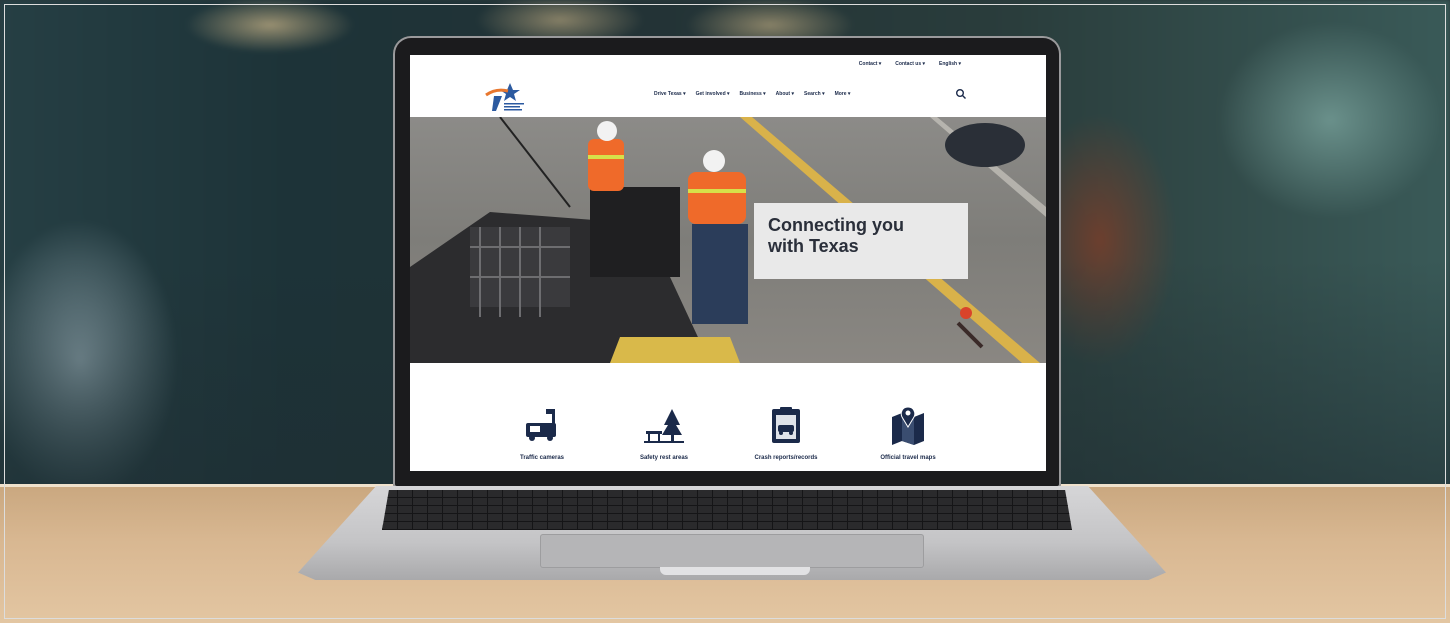 The width and height of the screenshot is (1450, 623). Describe the element at coordinates (727, 510) in the screenshot. I see `laptop-keyboard` at that location.